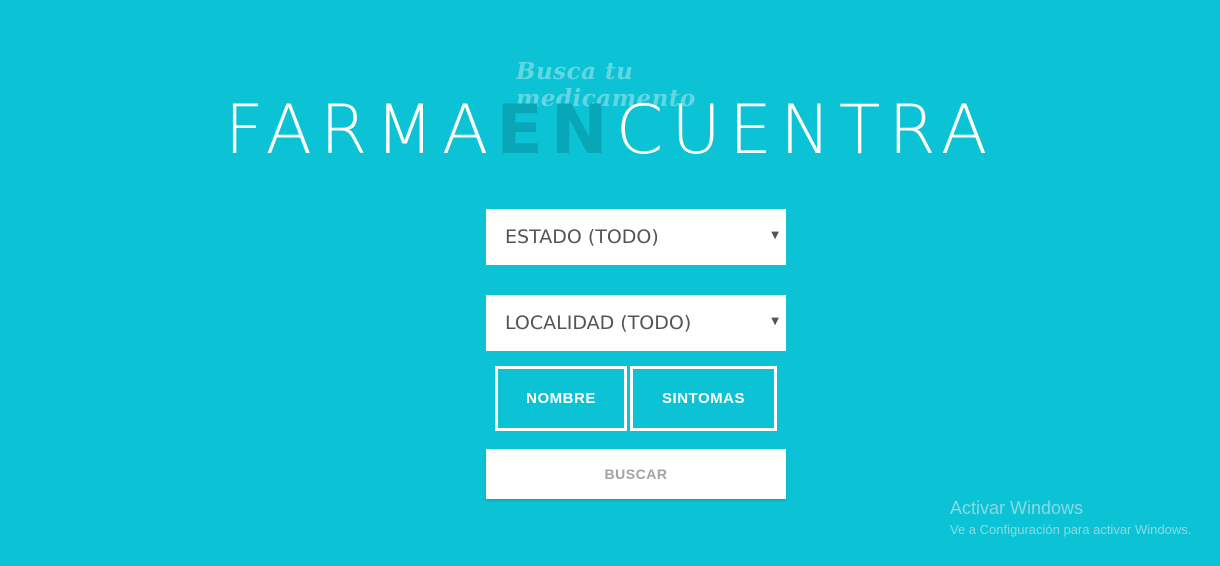 This screenshot has height=566, width=1220. I want to click on sintomas-button: SINTOMAS, so click(703, 398).